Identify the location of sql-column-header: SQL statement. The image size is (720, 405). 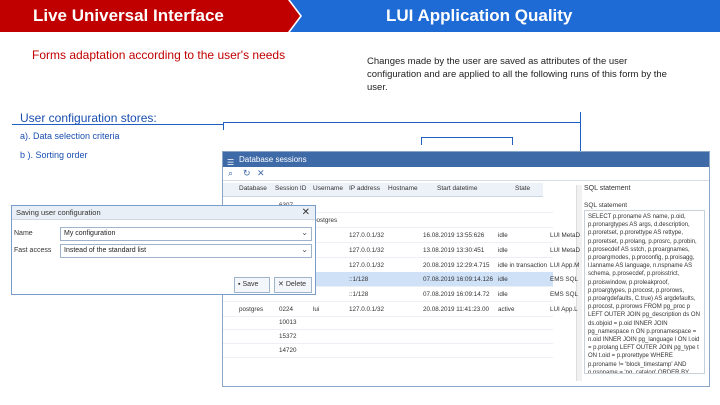
(607, 188).